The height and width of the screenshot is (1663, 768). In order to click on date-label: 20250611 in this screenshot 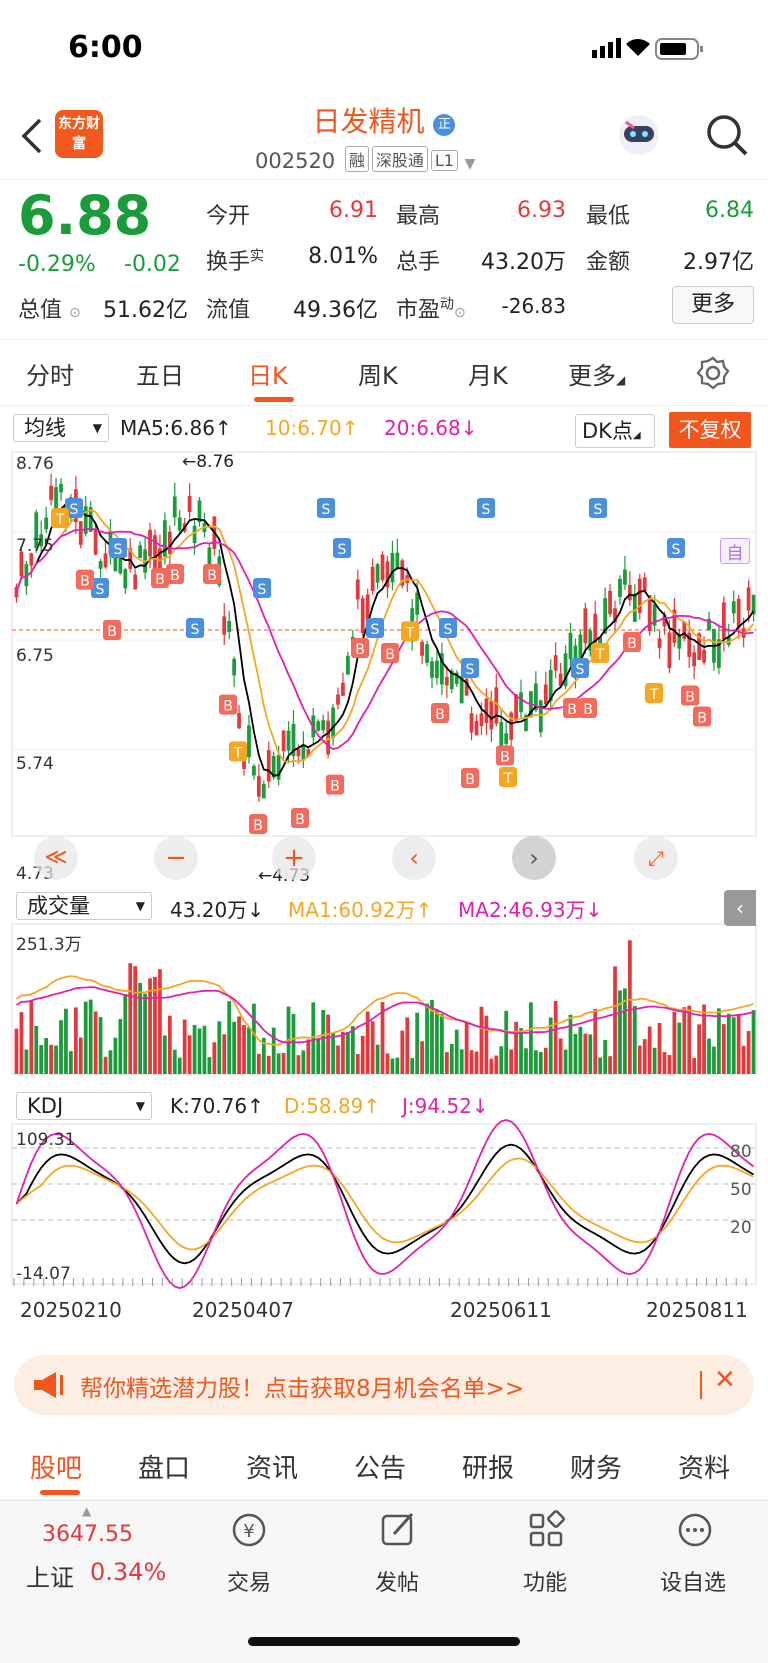, I will do `click(501, 1310)`.